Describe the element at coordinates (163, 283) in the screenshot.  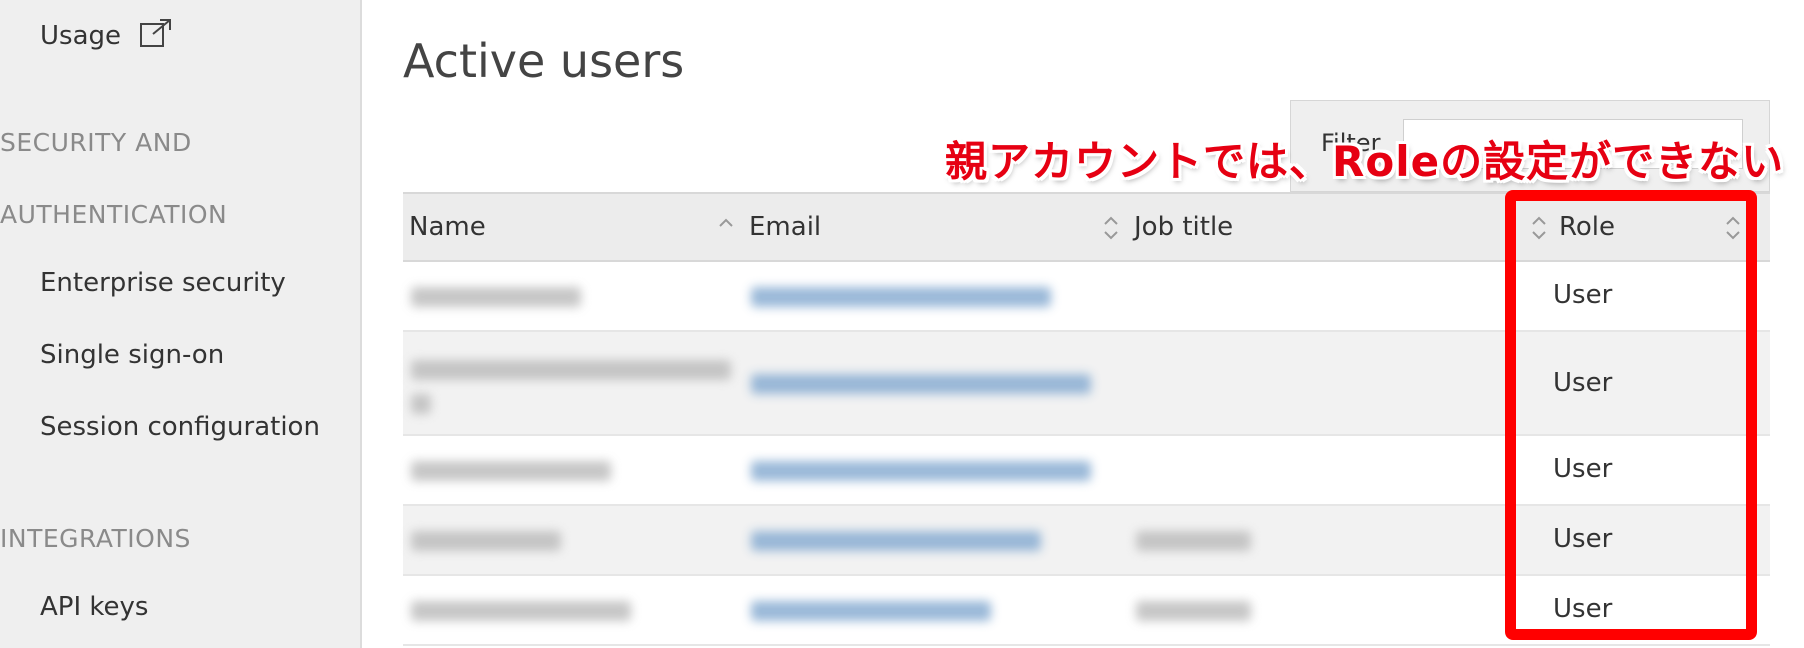
I see `sidebar-item-enterprise-security: Enterprise security` at that location.